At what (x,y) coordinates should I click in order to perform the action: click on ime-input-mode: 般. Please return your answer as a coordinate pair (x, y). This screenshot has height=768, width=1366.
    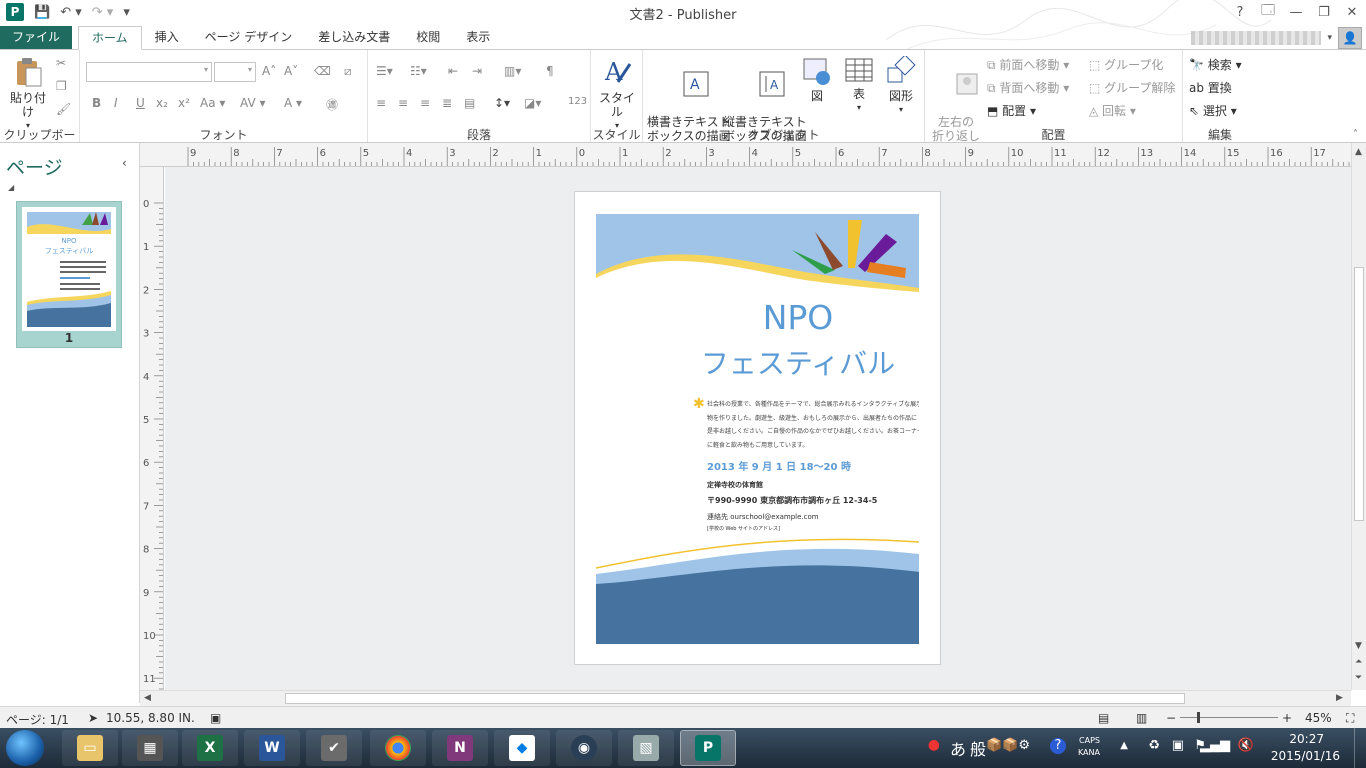
    Looking at the image, I should click on (978, 748).